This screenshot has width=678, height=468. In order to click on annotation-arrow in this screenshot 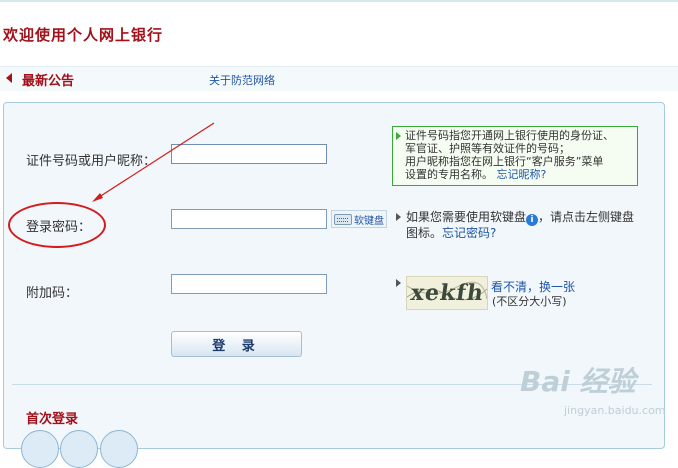, I will do `click(153, 162)`.